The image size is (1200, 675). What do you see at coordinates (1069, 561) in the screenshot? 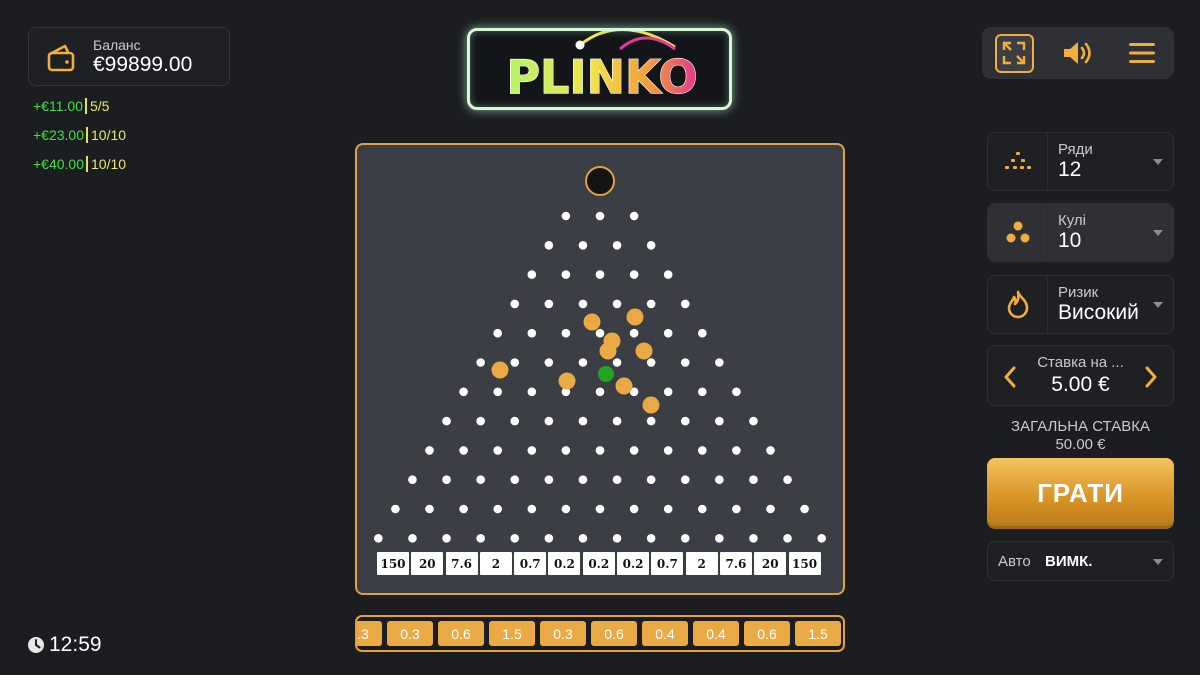
I see `auto-value: ВИМК.` at bounding box center [1069, 561].